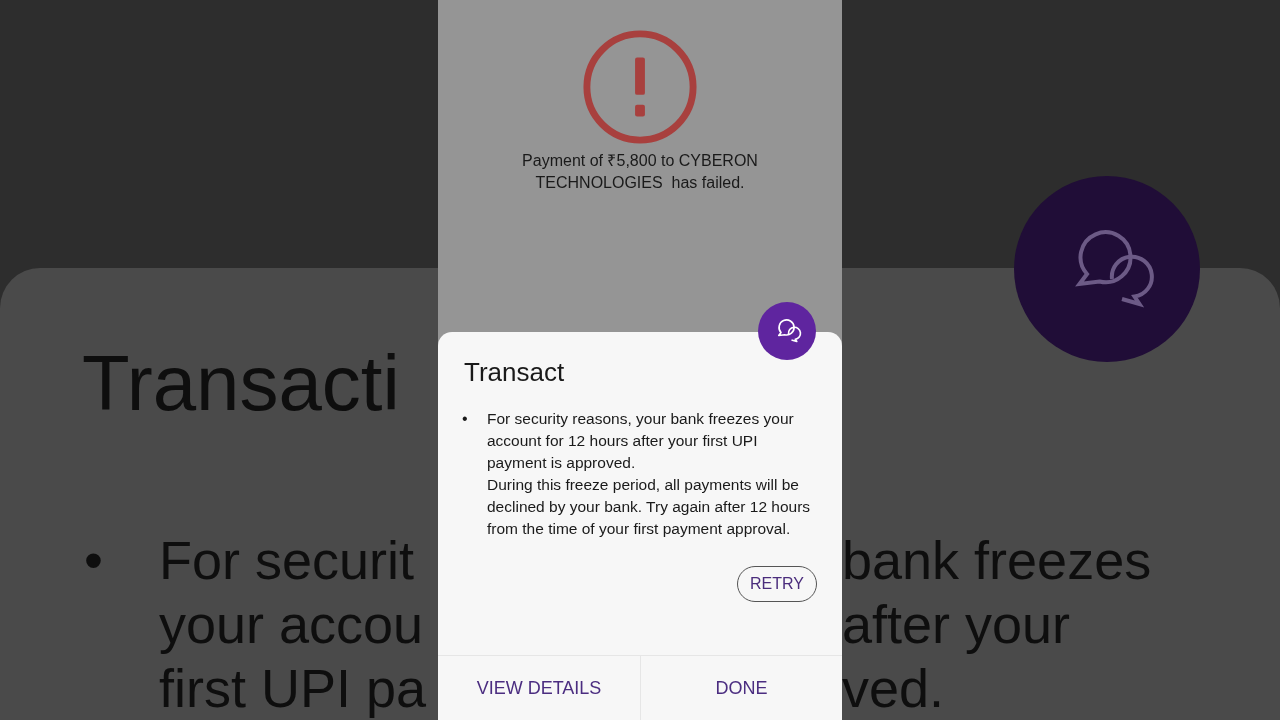 This screenshot has width=1280, height=720. What do you see at coordinates (957, 624) in the screenshot?
I see `backdrop-text: after your` at bounding box center [957, 624].